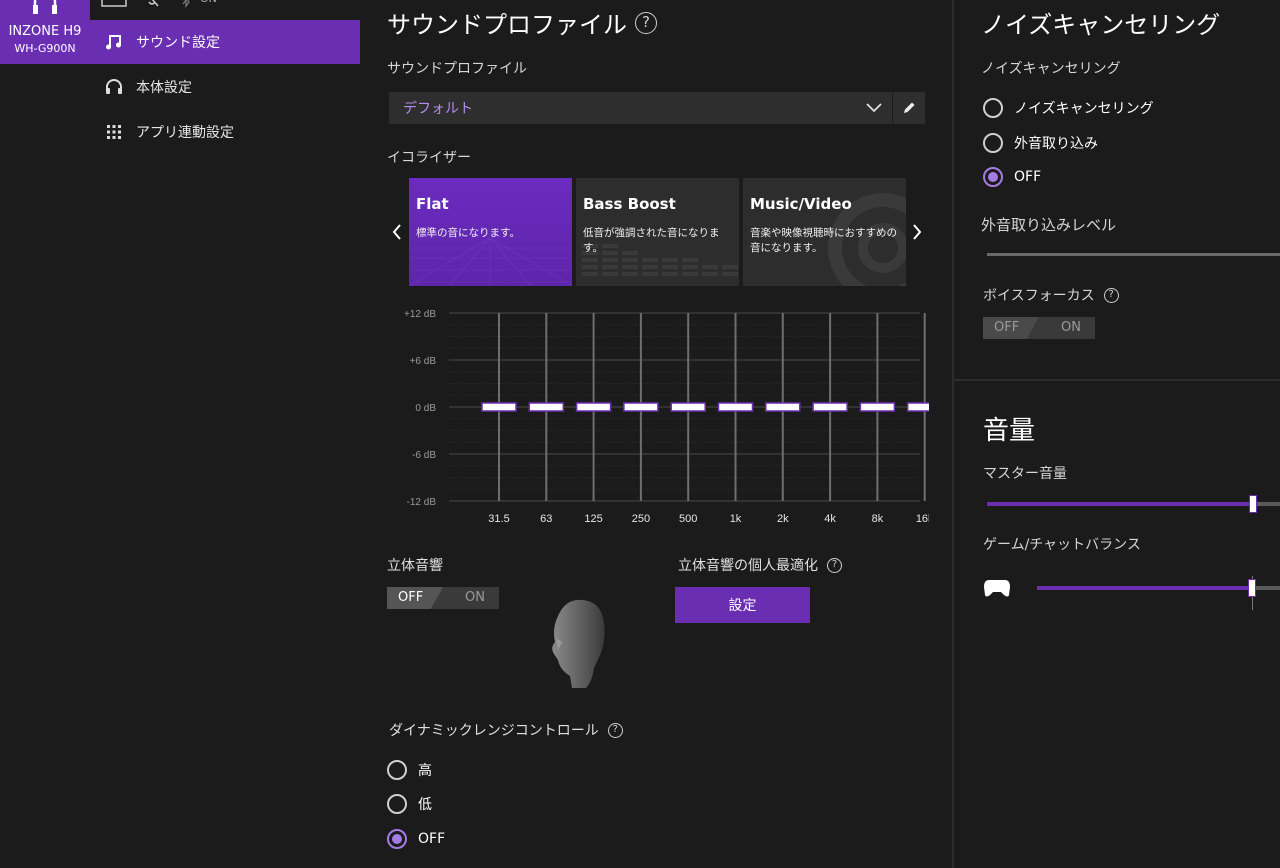 Image resolution: width=1280 pixels, height=868 pixels. What do you see at coordinates (468, 233) in the screenshot?
I see `preset-description: 標準の音になります。` at bounding box center [468, 233].